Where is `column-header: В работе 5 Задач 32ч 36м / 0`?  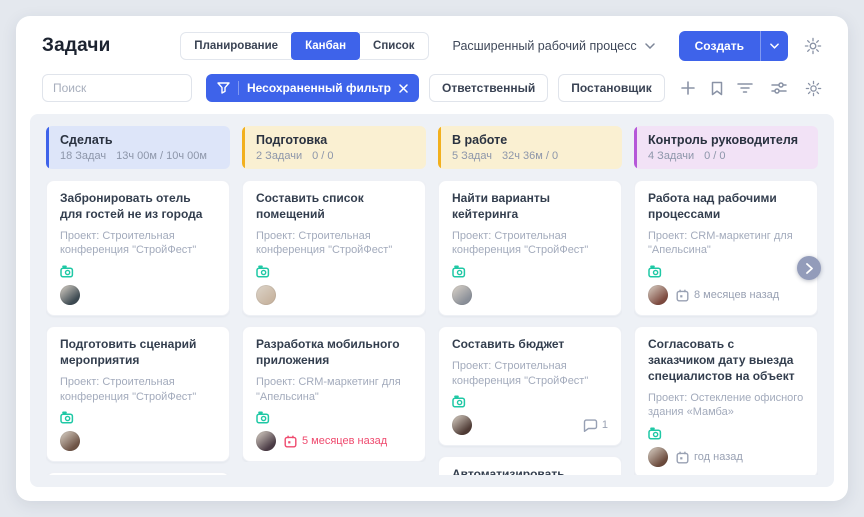
column-header: В работе 5 Задач 32ч 36м / 0 is located at coordinates (530, 147).